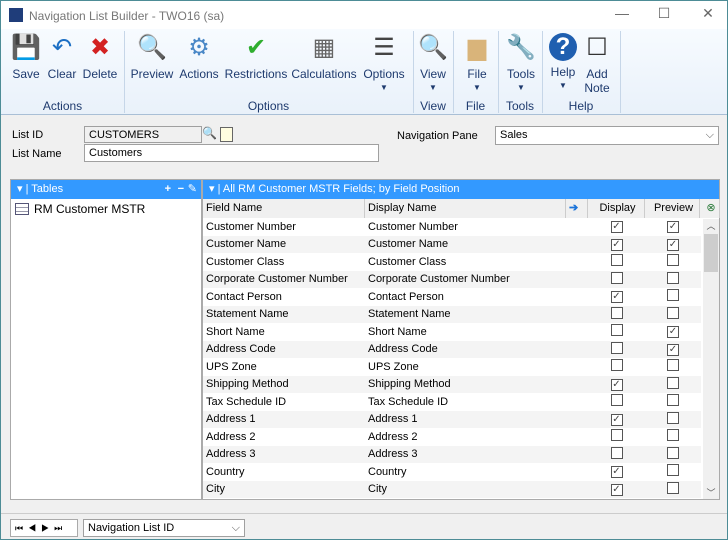 This screenshot has width=728, height=540. I want to click on table-row: Statement Name Statement Name, so click(452, 314).